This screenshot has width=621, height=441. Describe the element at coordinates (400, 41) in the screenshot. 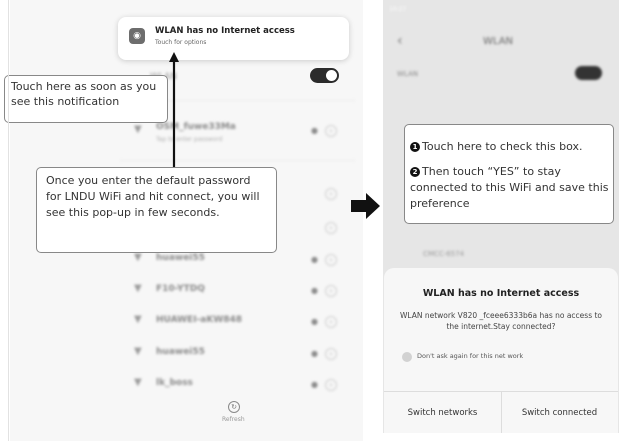

I see `back-chevron-icon: ‹` at that location.